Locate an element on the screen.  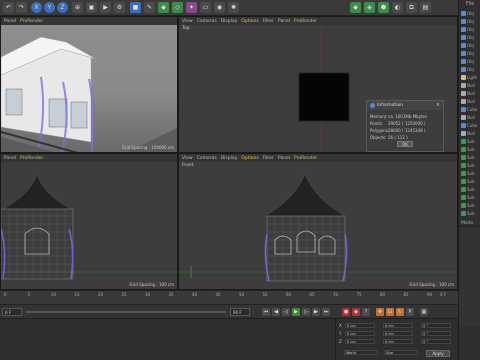
snap-icon: ⧉ is located at coordinates (411, 7).